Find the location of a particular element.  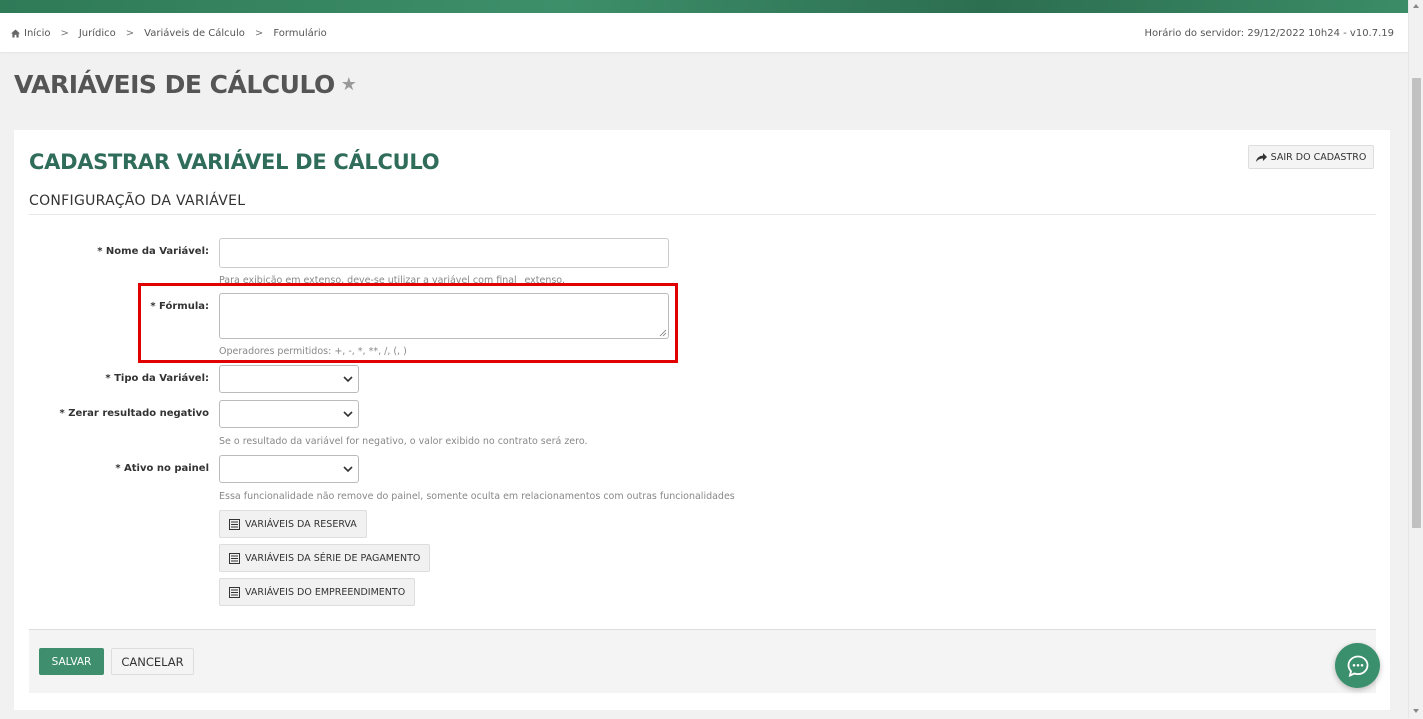

breadcrumb-formulario: Formulário is located at coordinates (300, 33).